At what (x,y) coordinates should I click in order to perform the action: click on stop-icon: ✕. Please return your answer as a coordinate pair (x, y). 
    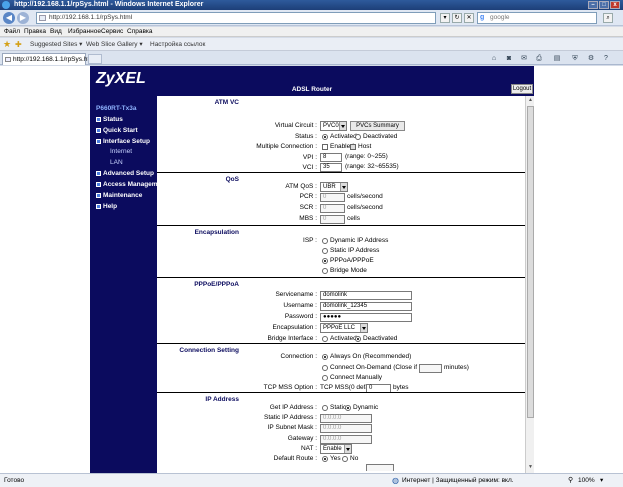
    Looking at the image, I should click on (469, 18).